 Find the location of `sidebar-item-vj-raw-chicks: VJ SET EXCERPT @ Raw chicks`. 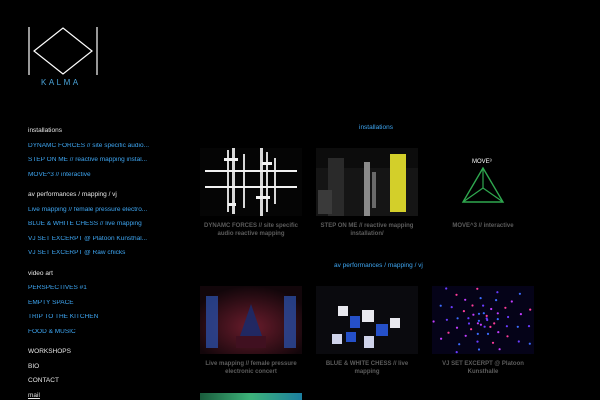

sidebar-item-vj-raw-chicks: VJ SET EXCERPT @ Raw chicks is located at coordinates (103, 253).